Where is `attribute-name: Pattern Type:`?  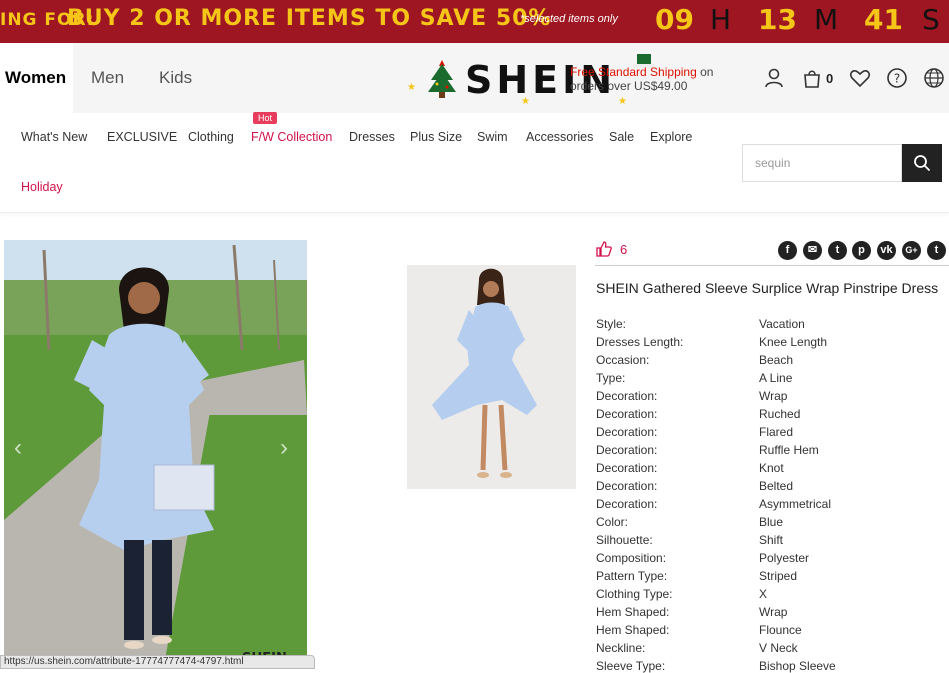
attribute-name: Pattern Type: is located at coordinates (632, 576).